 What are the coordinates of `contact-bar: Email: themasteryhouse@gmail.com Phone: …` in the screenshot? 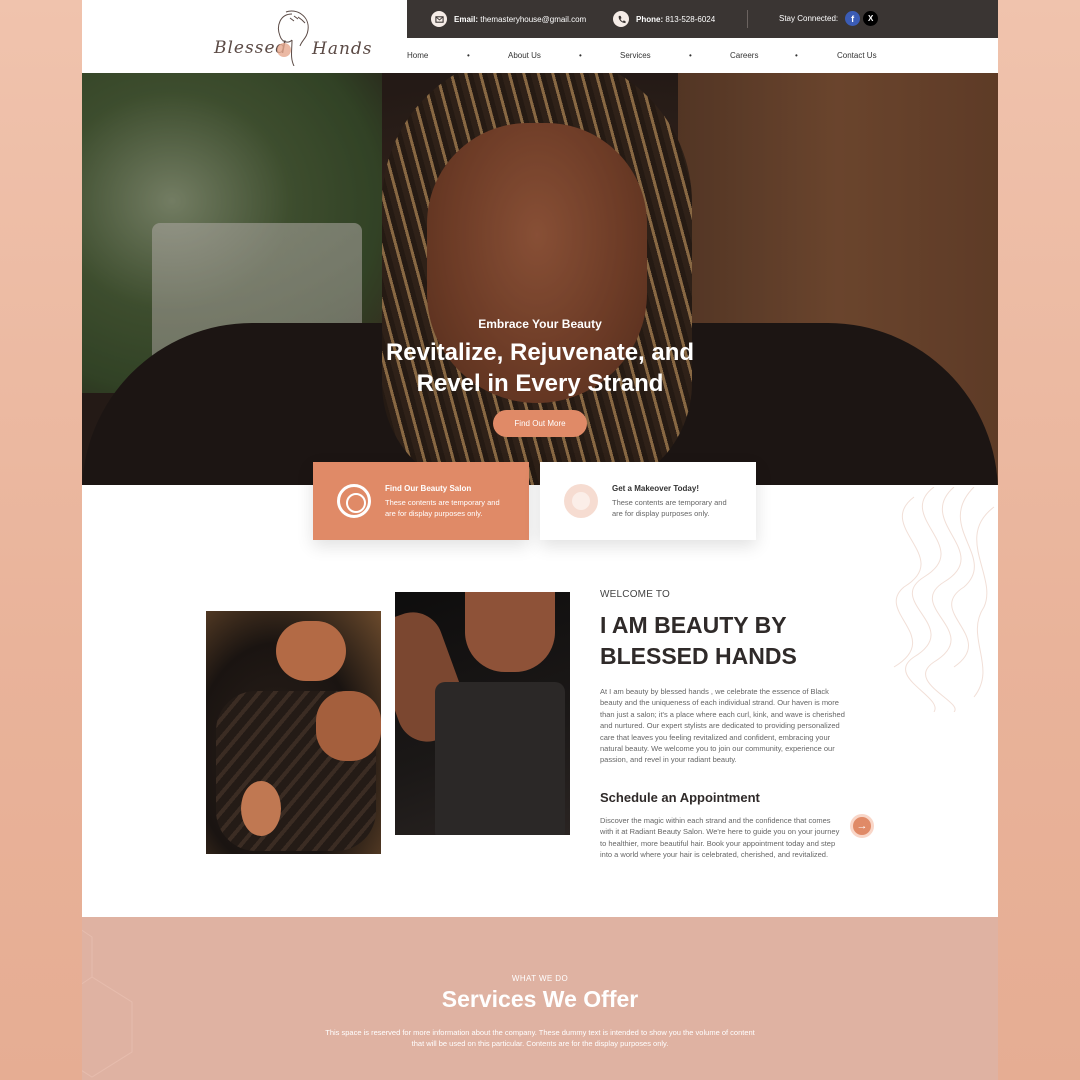 It's located at (702, 19).